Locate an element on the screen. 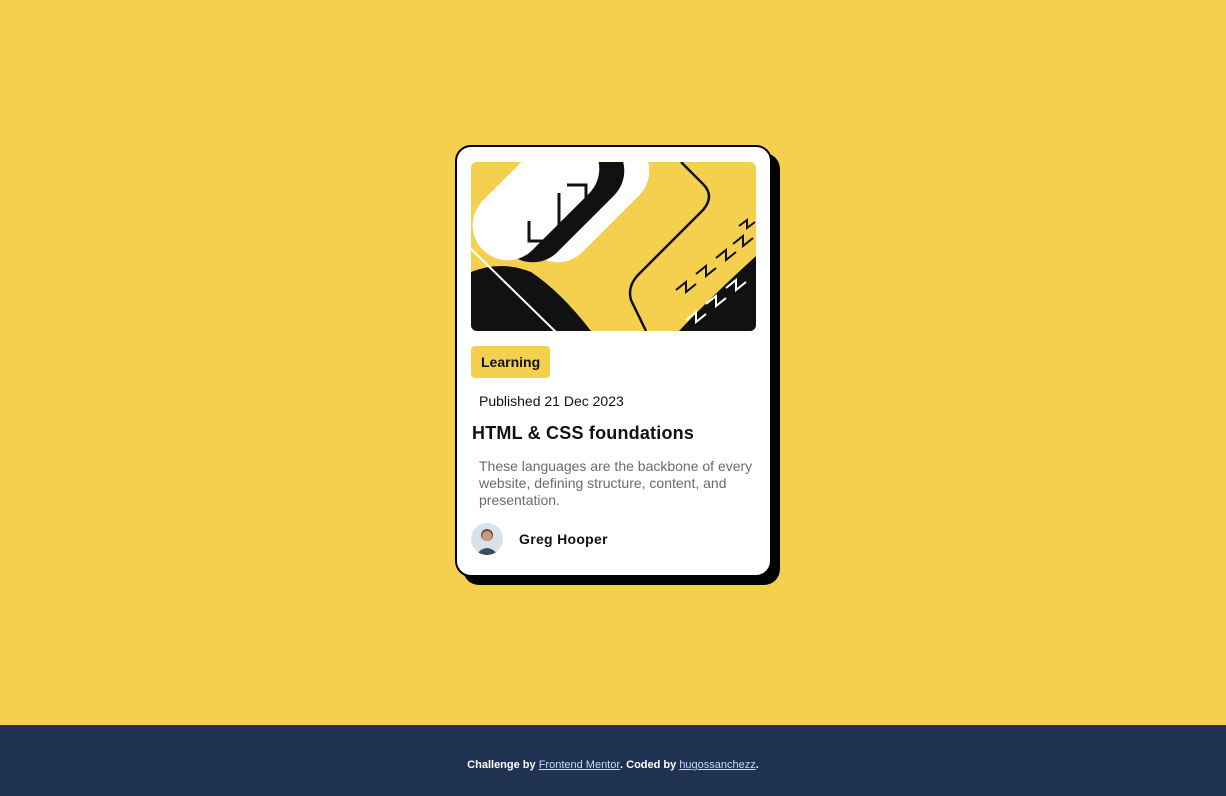  avatar is located at coordinates (487, 539).